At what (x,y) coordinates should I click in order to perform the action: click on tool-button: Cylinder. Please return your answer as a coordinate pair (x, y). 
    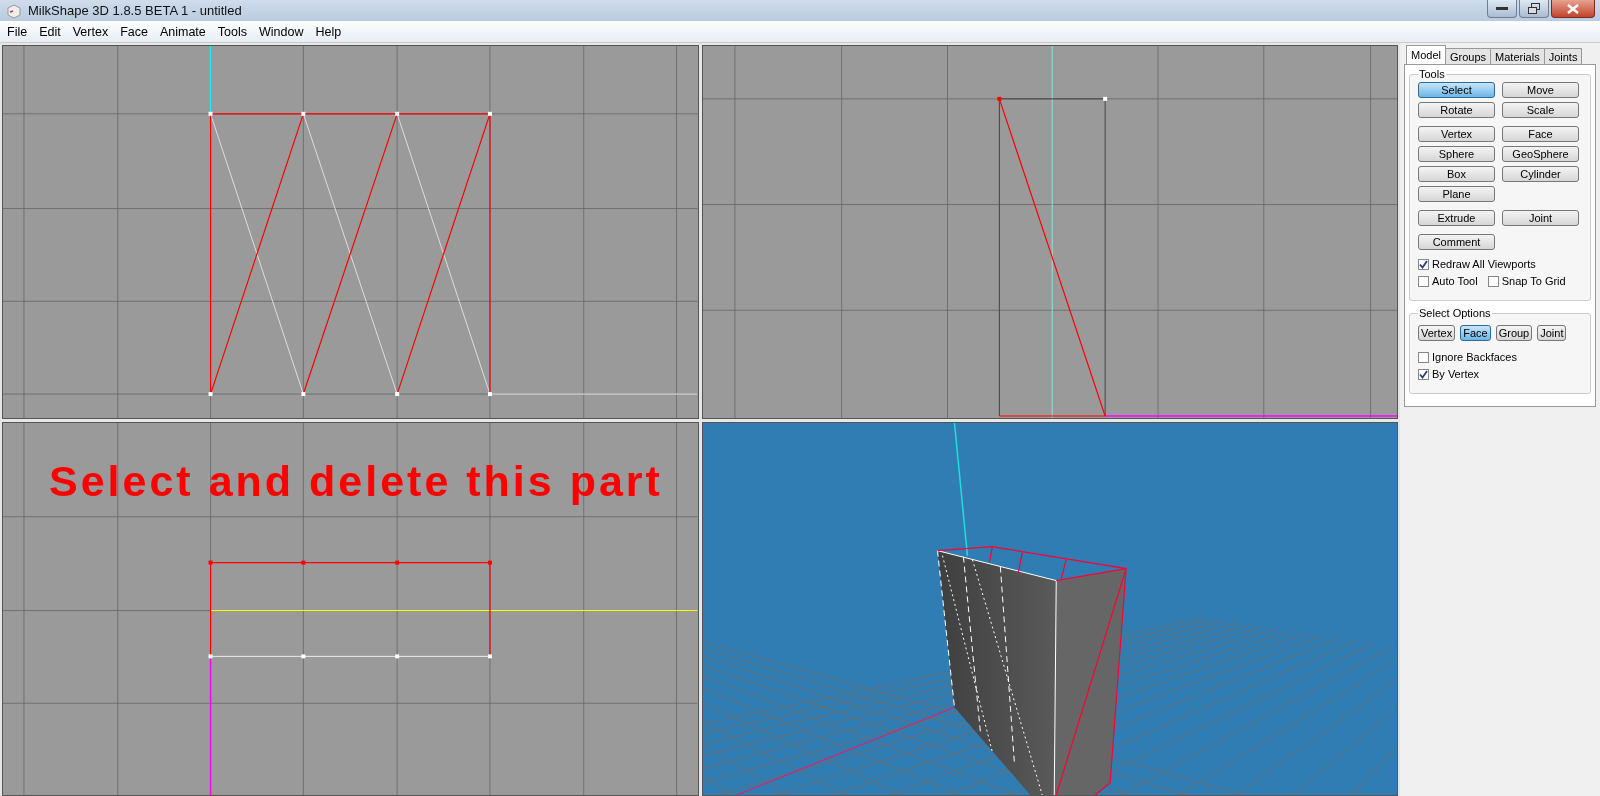
    Looking at the image, I should click on (1540, 174).